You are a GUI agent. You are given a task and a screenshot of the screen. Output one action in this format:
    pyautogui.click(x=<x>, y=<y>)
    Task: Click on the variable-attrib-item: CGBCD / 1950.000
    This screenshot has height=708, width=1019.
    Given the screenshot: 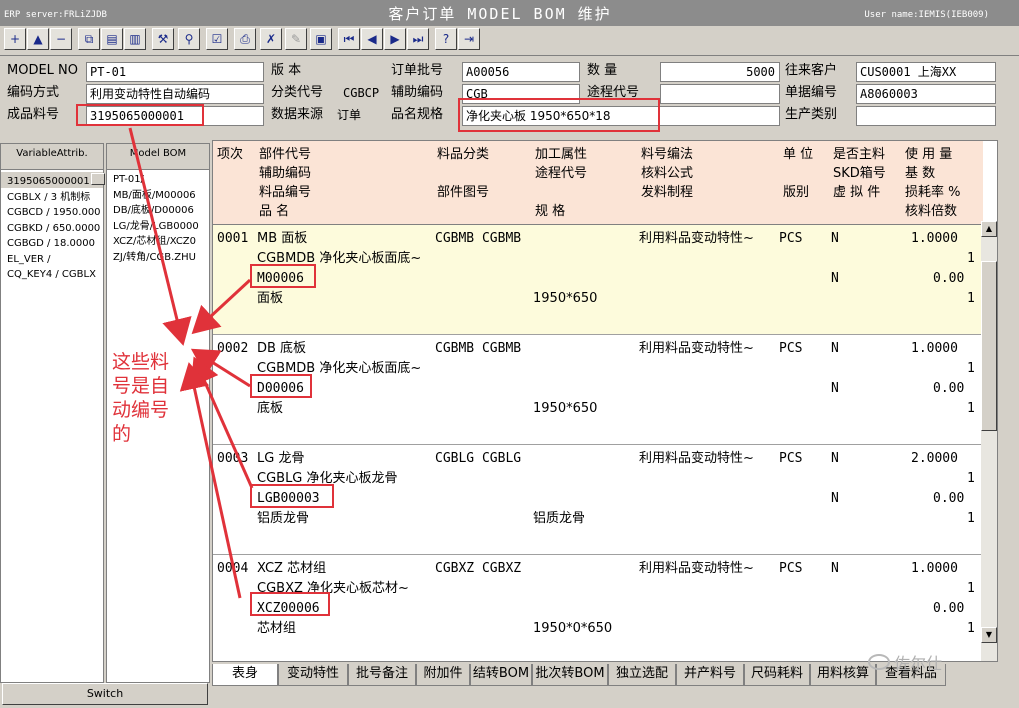 What is the action you would take?
    pyautogui.click(x=52, y=213)
    